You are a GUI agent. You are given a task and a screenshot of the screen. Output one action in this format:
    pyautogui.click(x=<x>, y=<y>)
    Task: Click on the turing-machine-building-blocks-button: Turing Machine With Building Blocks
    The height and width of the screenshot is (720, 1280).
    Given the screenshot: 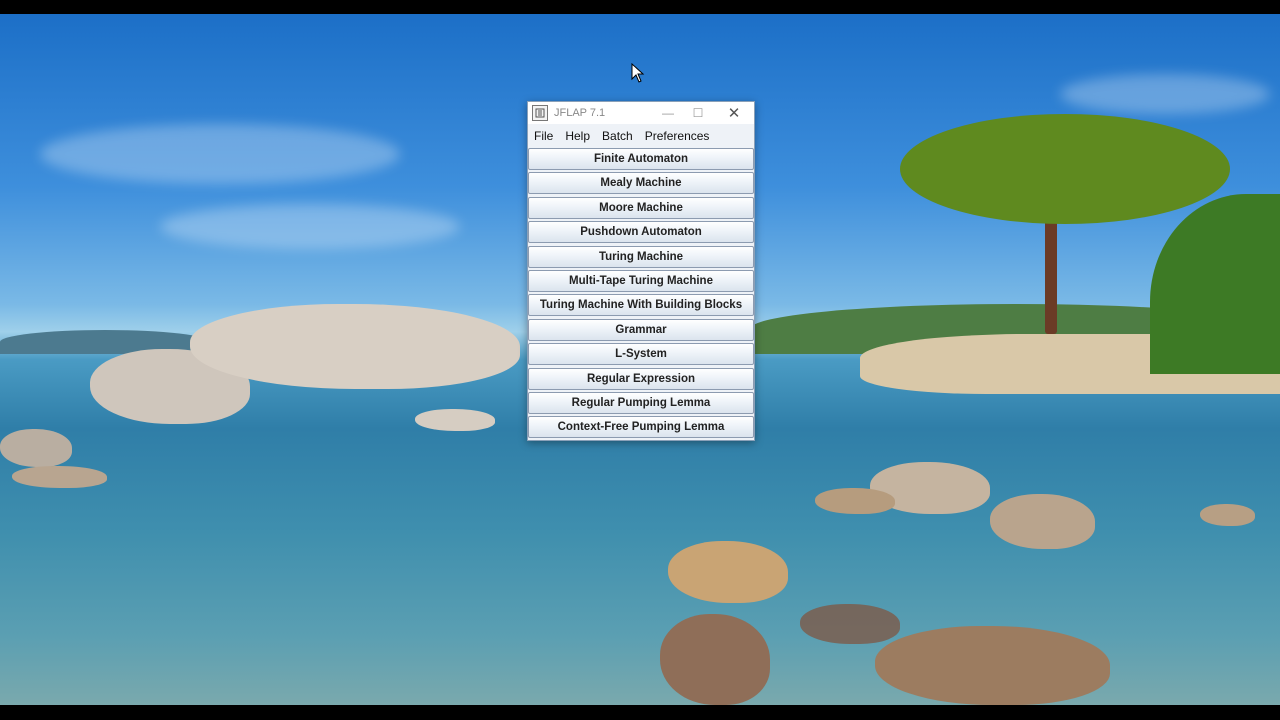 What is the action you would take?
    pyautogui.click(x=641, y=305)
    